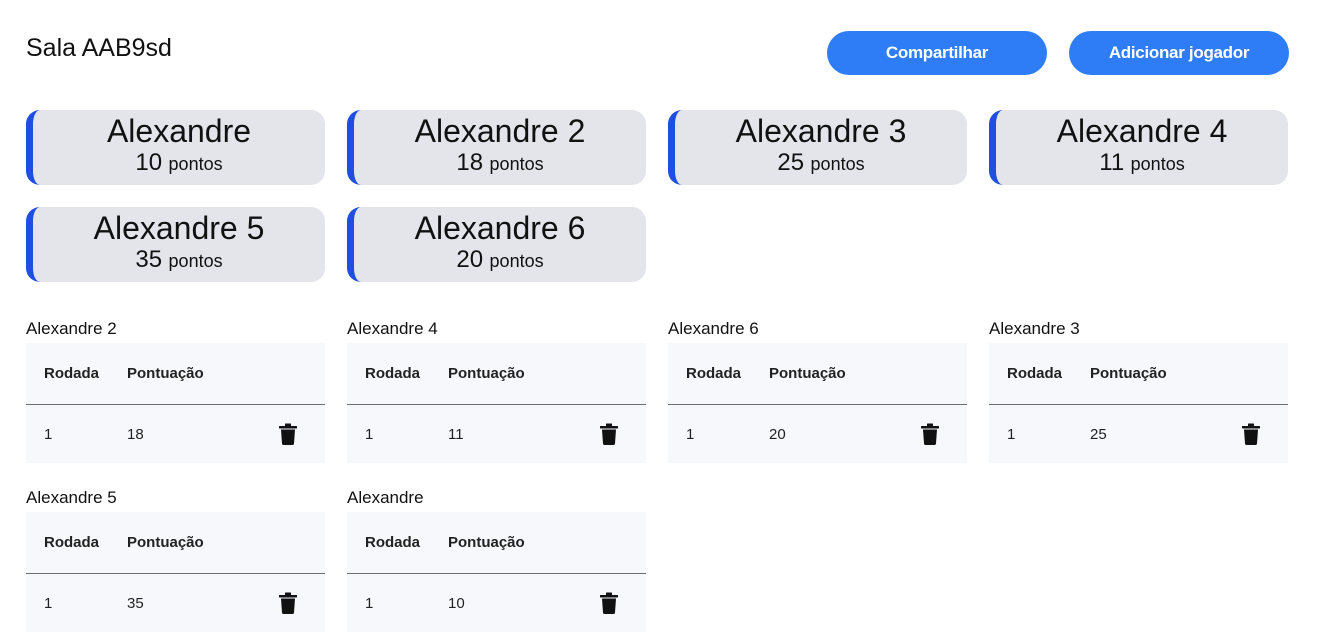 The image size is (1323, 632). I want to click on room-title: Sala AAB9sd, so click(99, 48).